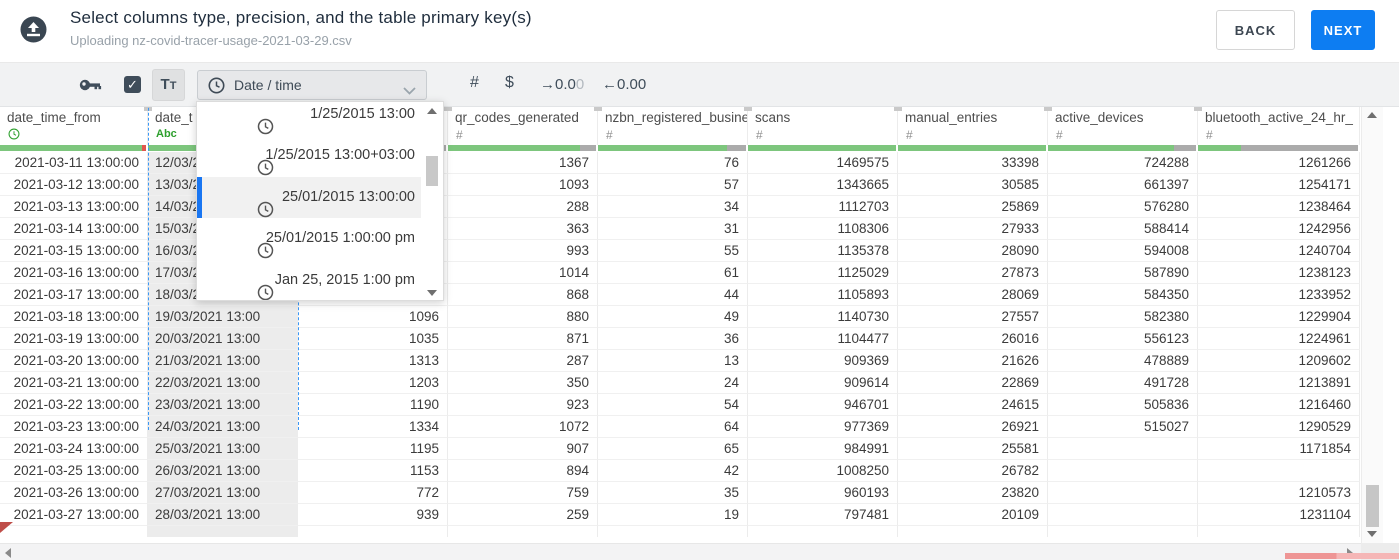 The height and width of the screenshot is (560, 1399). I want to click on column-header: date_time_from, so click(74, 126).